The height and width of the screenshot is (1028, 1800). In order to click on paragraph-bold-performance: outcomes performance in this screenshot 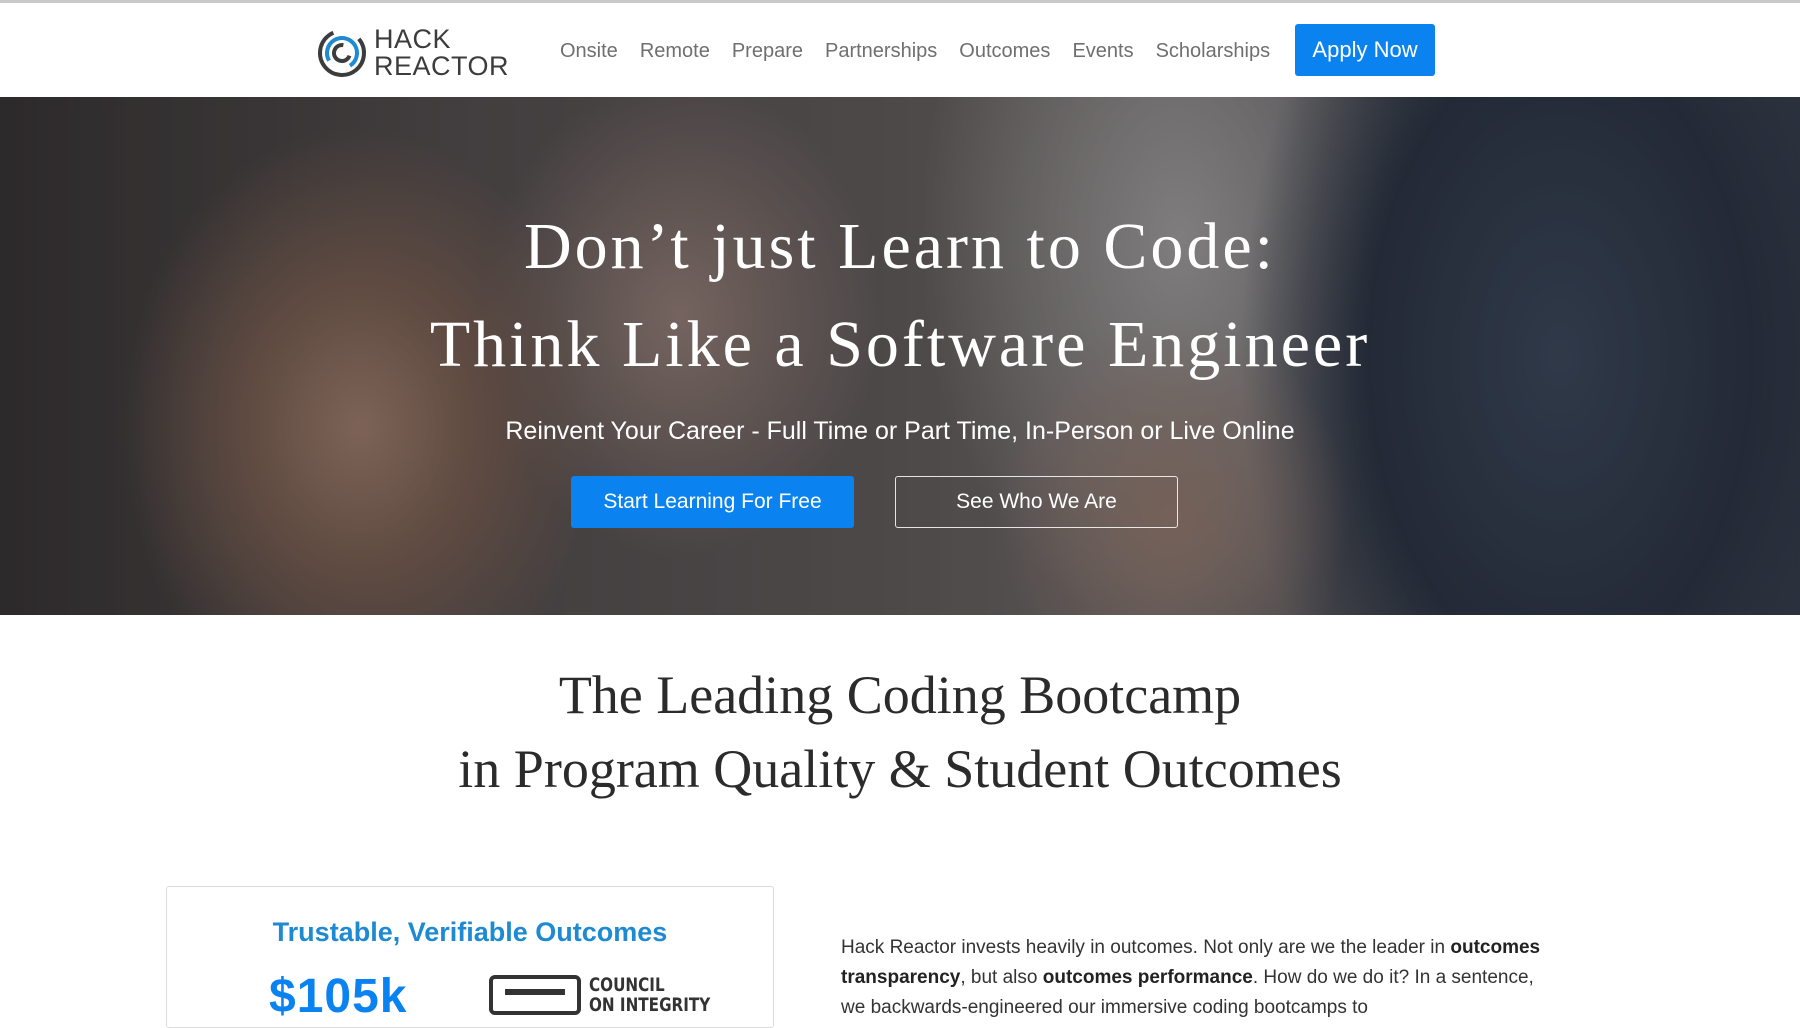, I will do `click(1147, 977)`.